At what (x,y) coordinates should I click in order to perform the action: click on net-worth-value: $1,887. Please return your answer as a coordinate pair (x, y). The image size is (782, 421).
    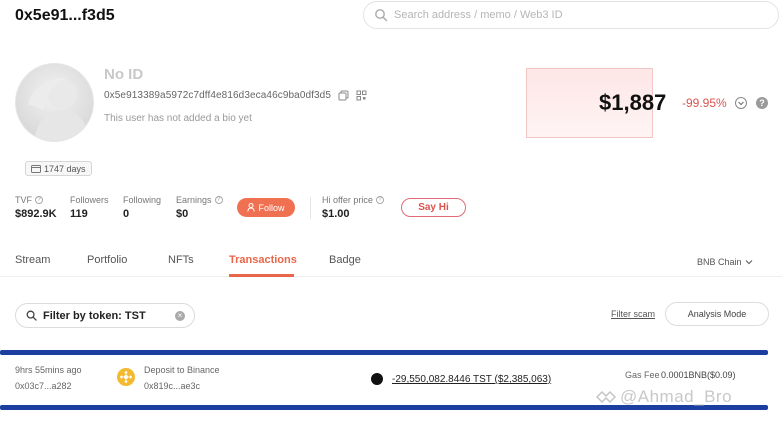
    Looking at the image, I should click on (633, 102).